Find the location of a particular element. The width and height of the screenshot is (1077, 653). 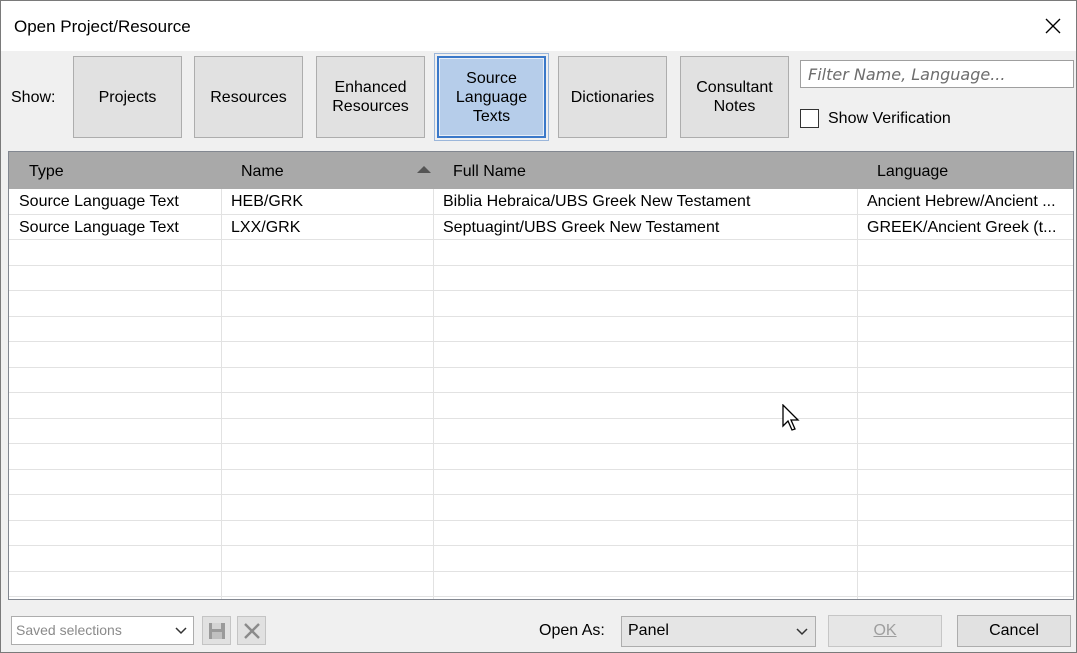

show-verification-toggle: Show Verification is located at coordinates (875, 118).